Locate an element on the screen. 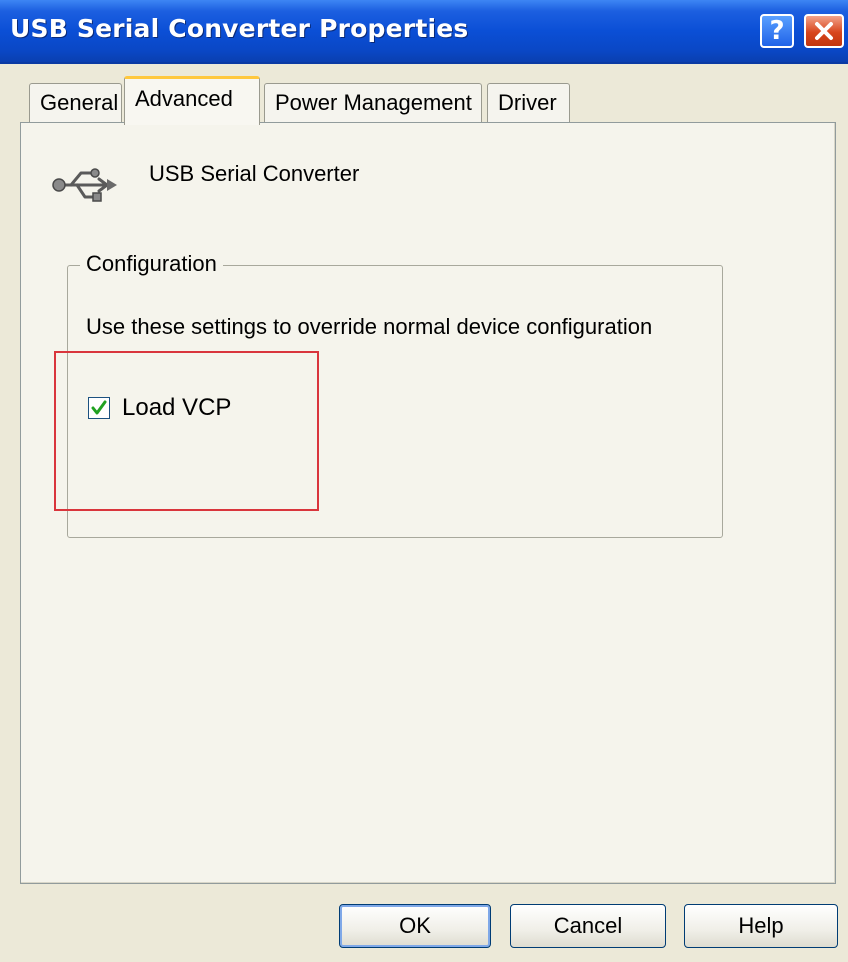 The height and width of the screenshot is (962, 848). close-button is located at coordinates (824, 31).